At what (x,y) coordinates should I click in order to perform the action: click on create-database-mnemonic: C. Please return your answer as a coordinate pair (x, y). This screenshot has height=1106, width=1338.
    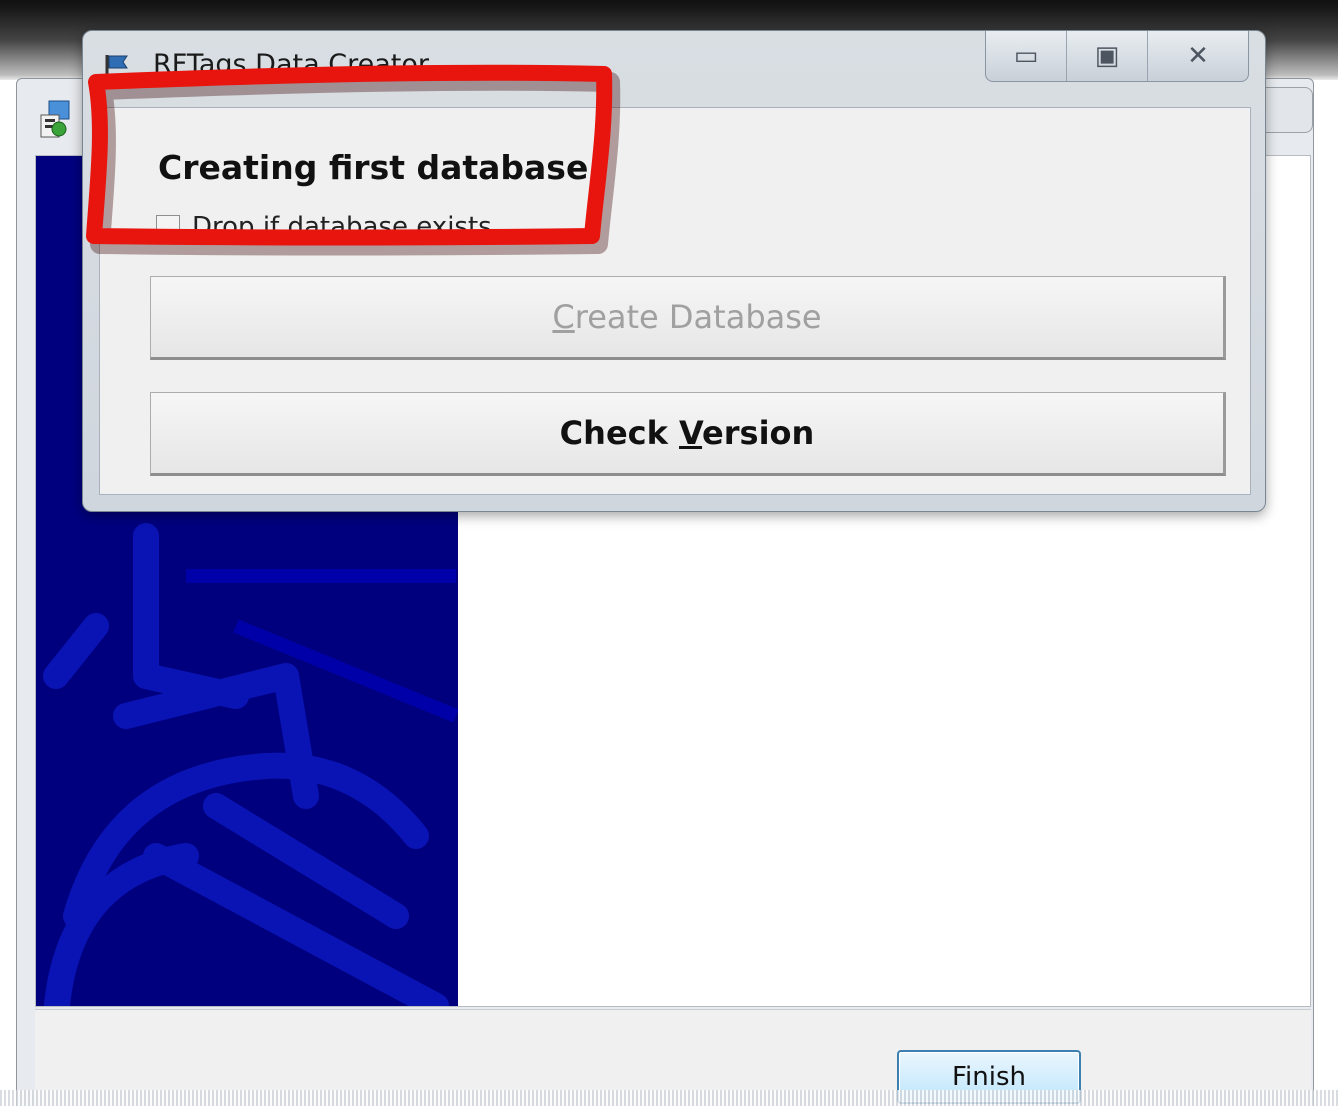
    Looking at the image, I should click on (563, 317).